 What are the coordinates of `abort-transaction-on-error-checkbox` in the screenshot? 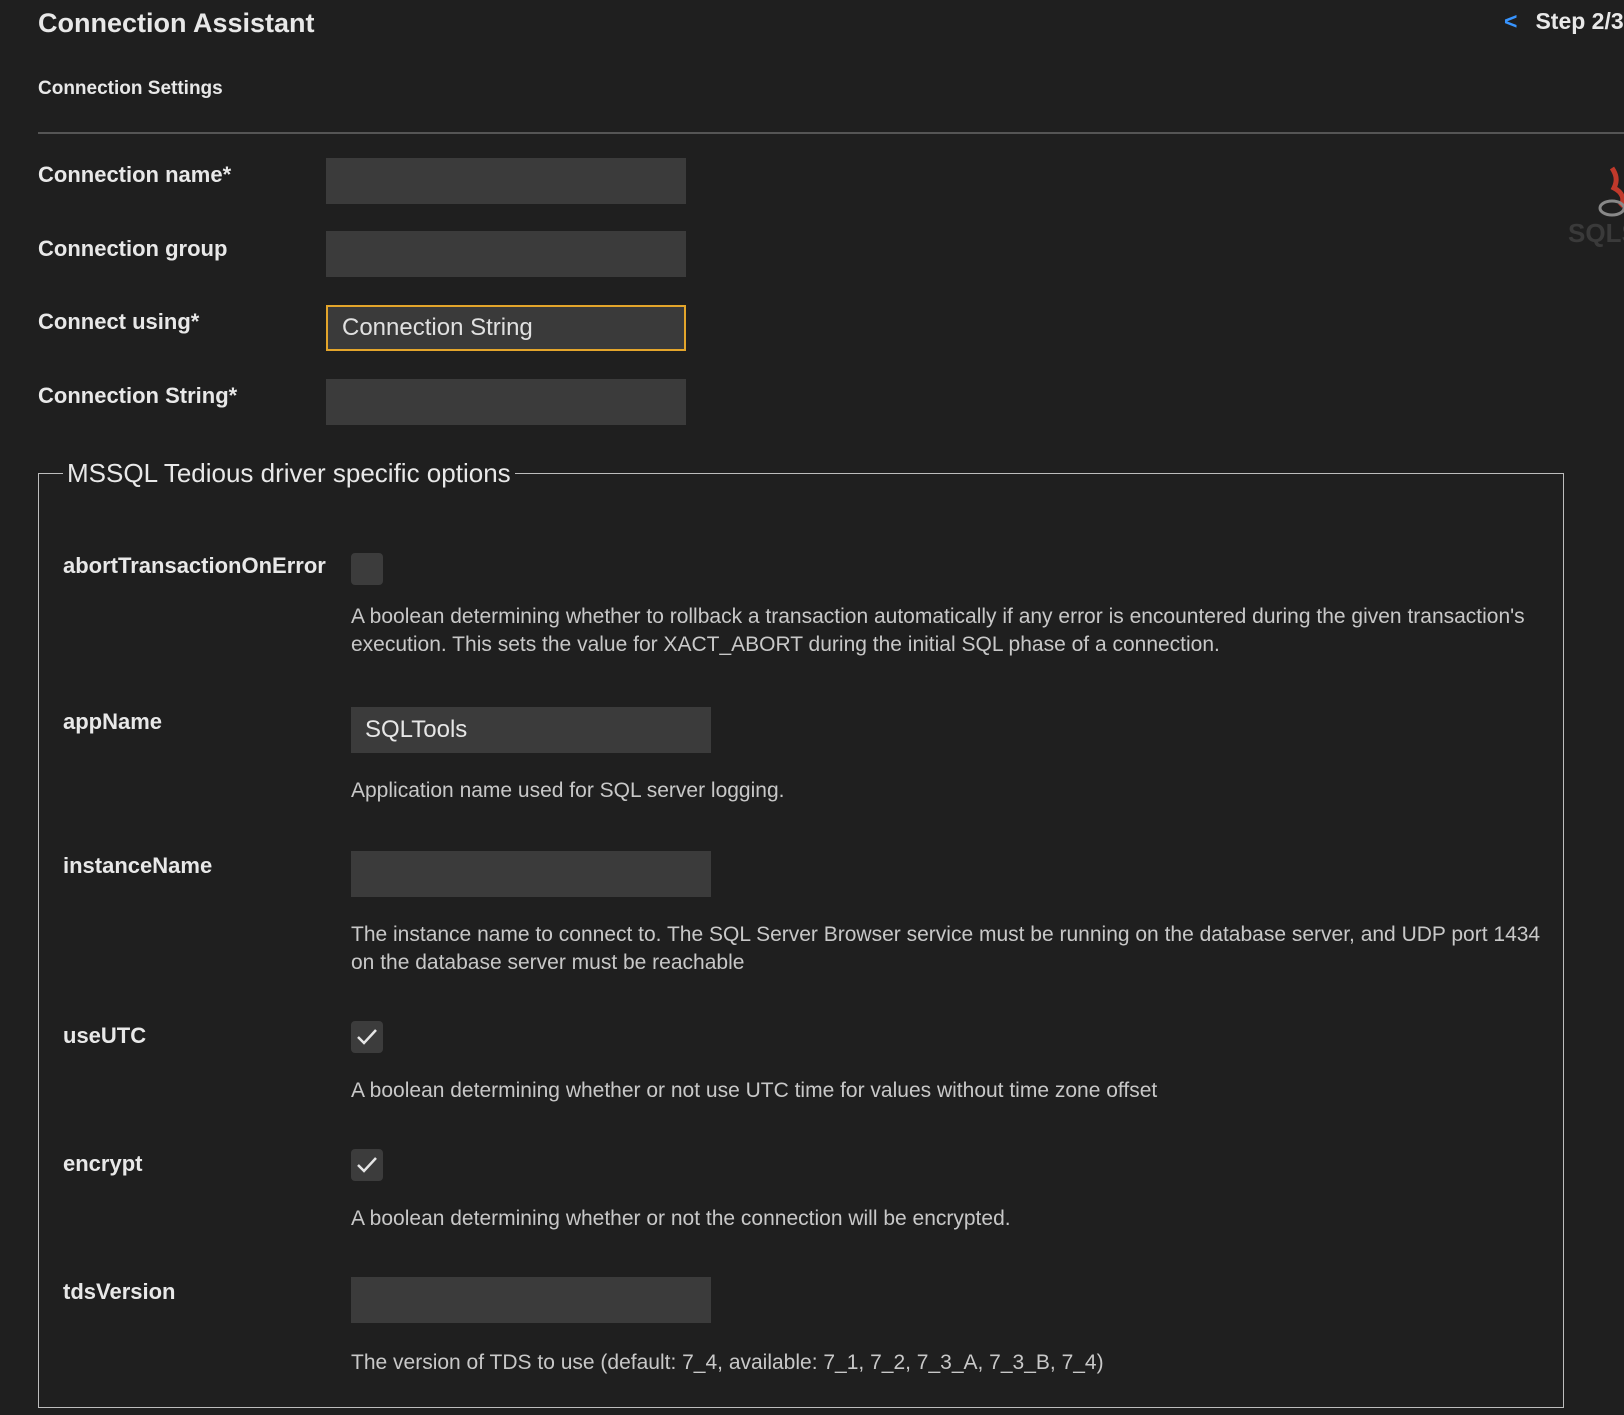 It's located at (367, 569).